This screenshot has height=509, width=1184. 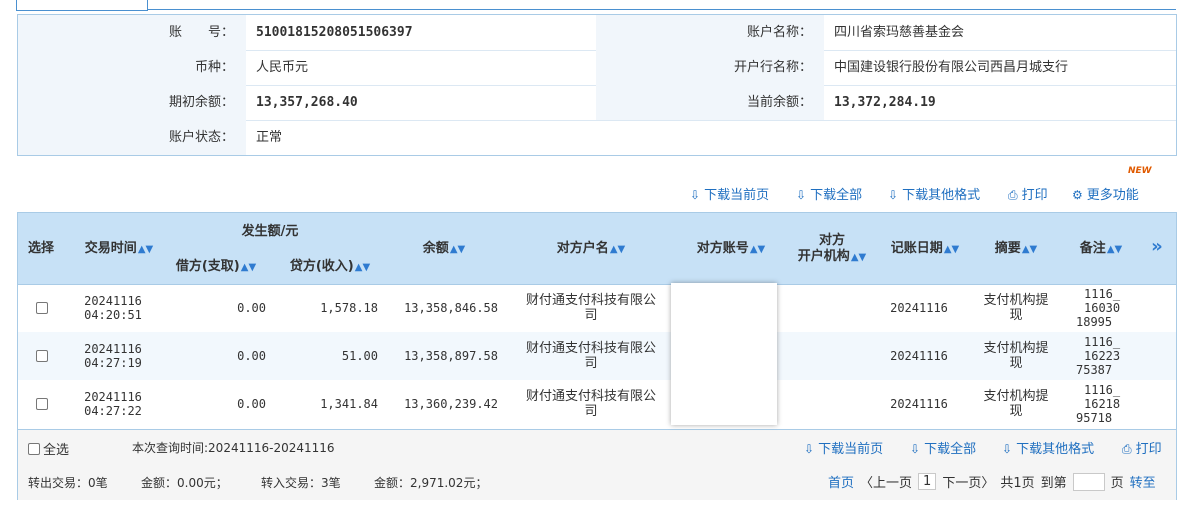 I want to click on bank-name-value: 中国建设银行股份有限公司西昌月城支行, so click(x=951, y=67).